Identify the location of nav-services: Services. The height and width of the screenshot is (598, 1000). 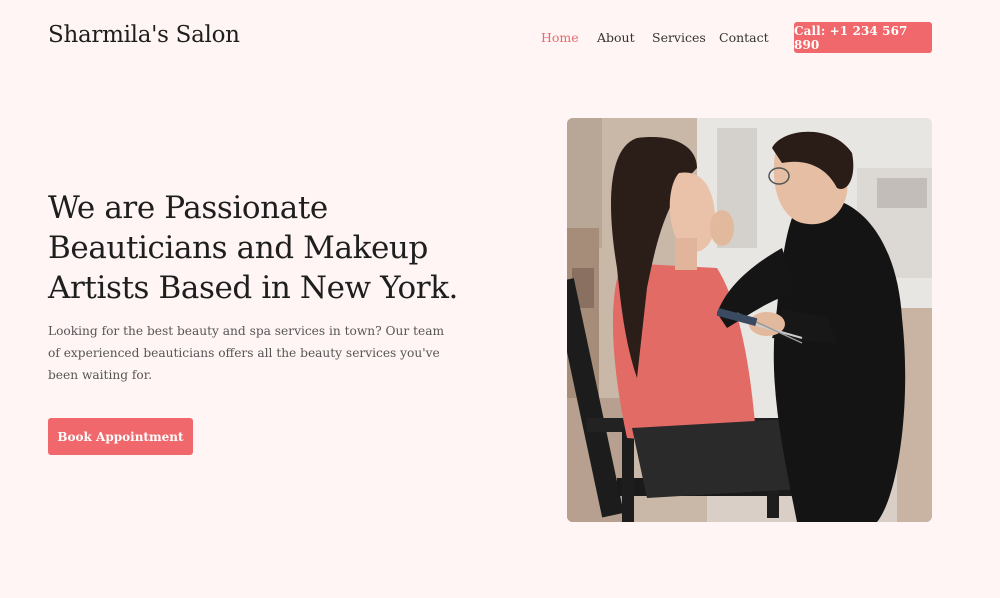
(679, 37).